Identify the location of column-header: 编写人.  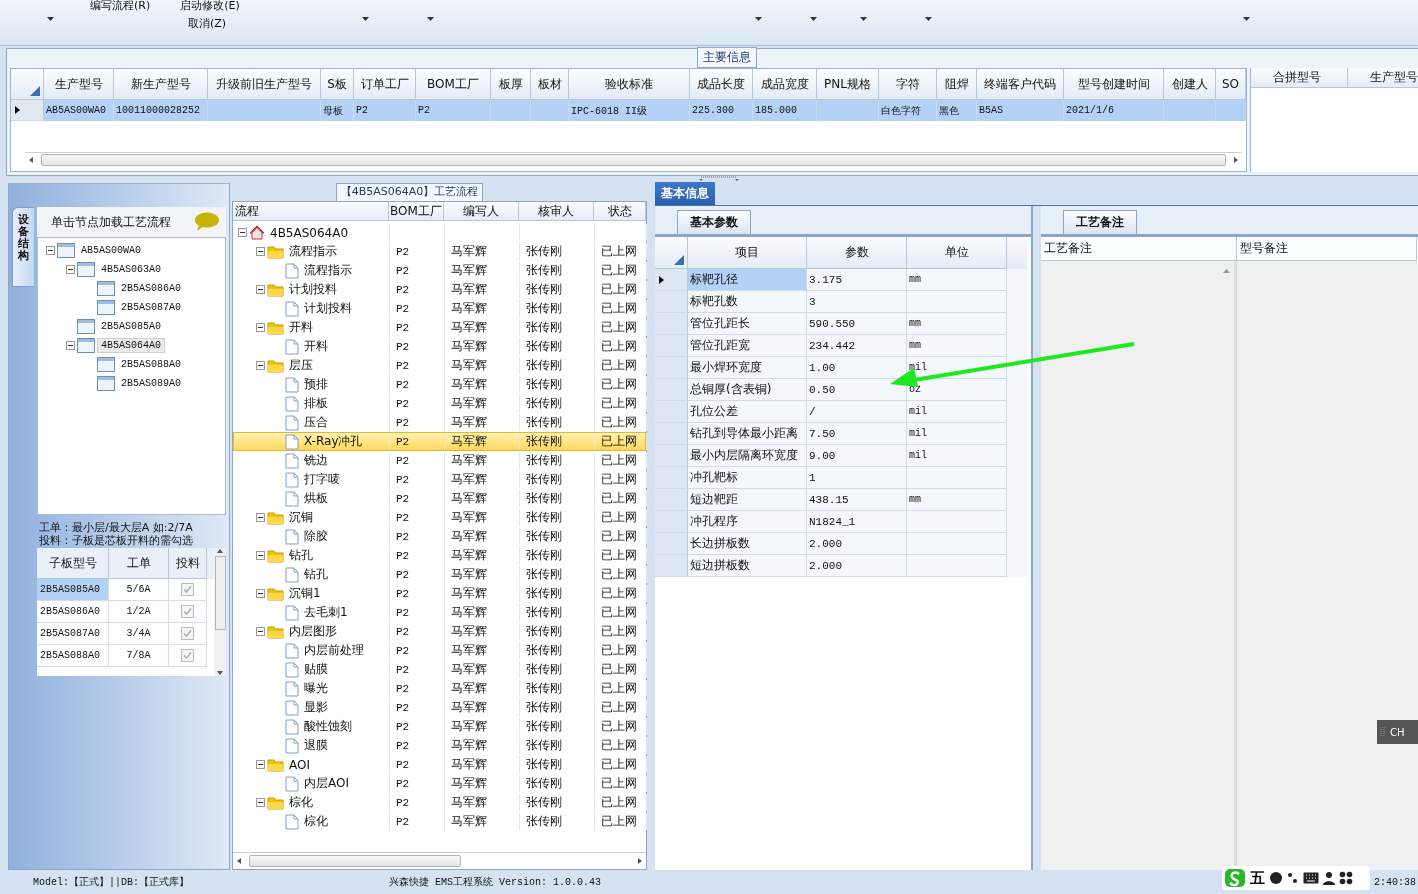
(481, 211).